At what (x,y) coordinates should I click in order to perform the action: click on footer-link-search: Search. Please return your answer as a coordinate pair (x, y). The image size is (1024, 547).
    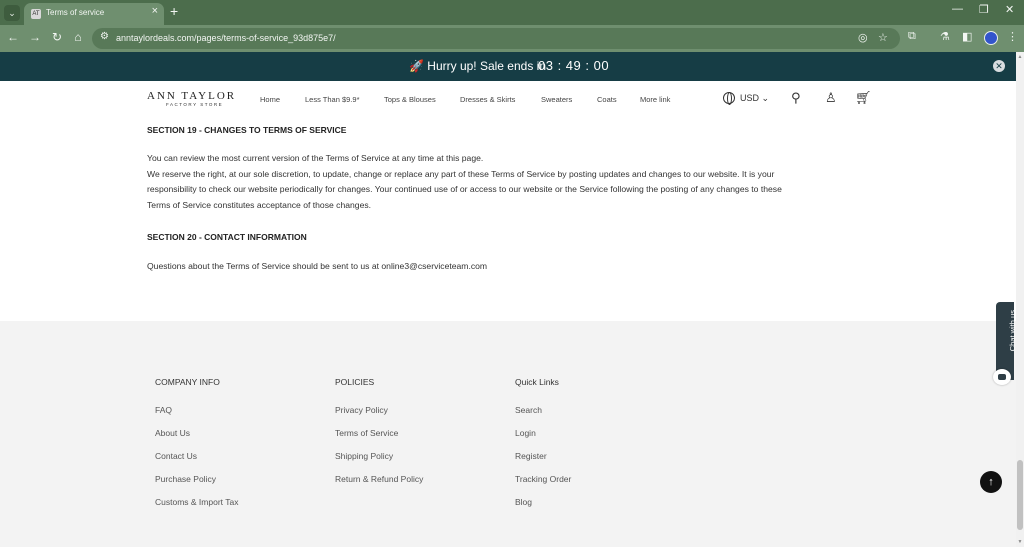
    Looking at the image, I should click on (543, 416).